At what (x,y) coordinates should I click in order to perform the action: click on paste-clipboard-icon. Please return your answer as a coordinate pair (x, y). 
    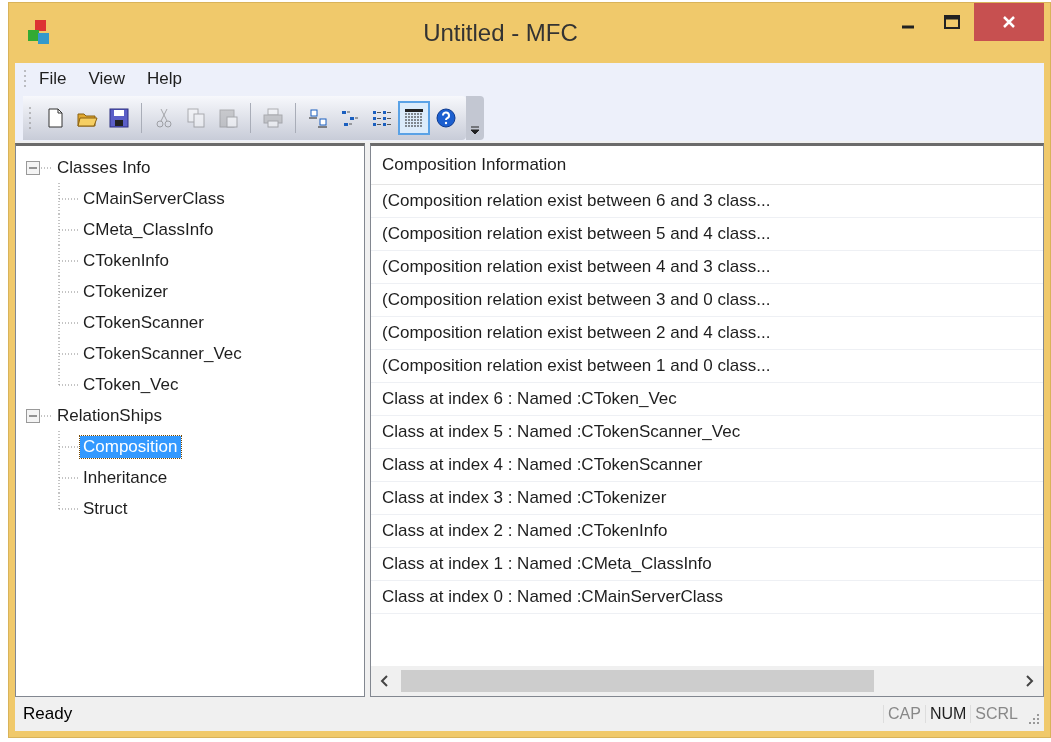
    Looking at the image, I should click on (228, 118).